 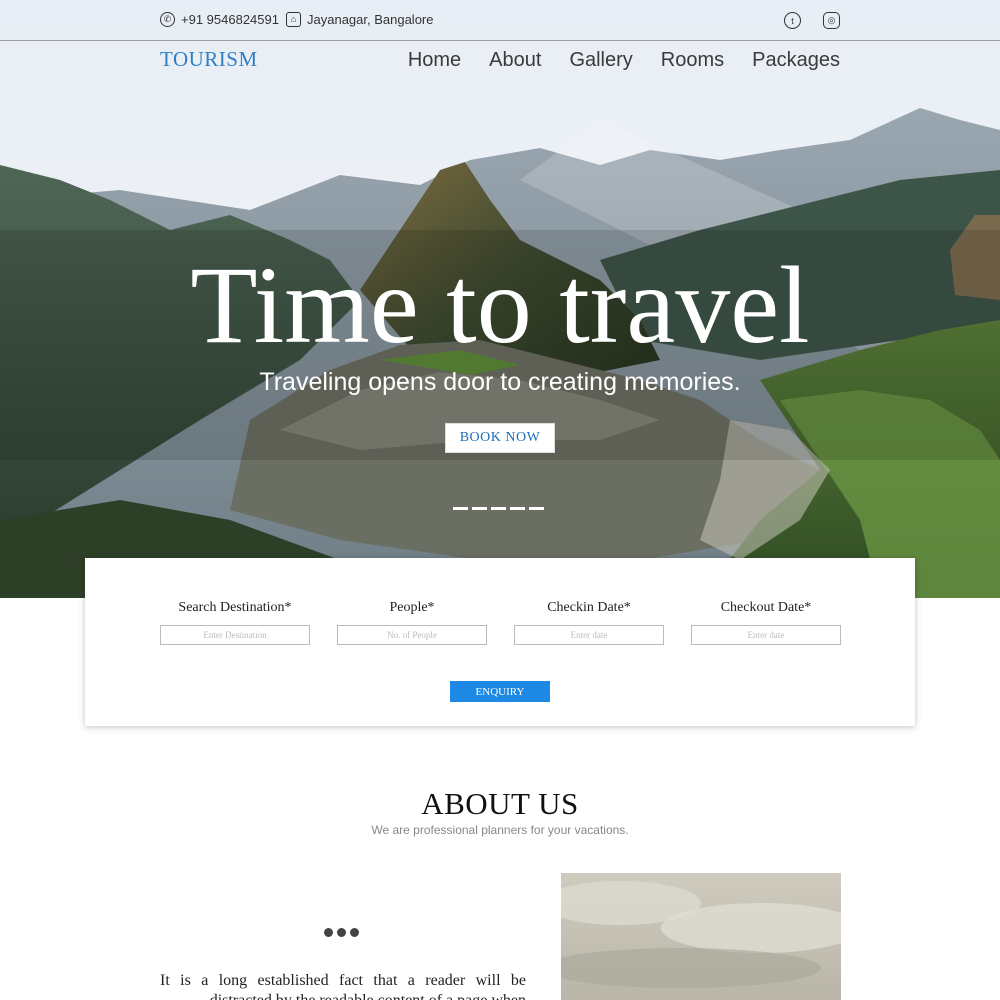 What do you see at coordinates (341, 932) in the screenshot?
I see `ellipsis-icon` at bounding box center [341, 932].